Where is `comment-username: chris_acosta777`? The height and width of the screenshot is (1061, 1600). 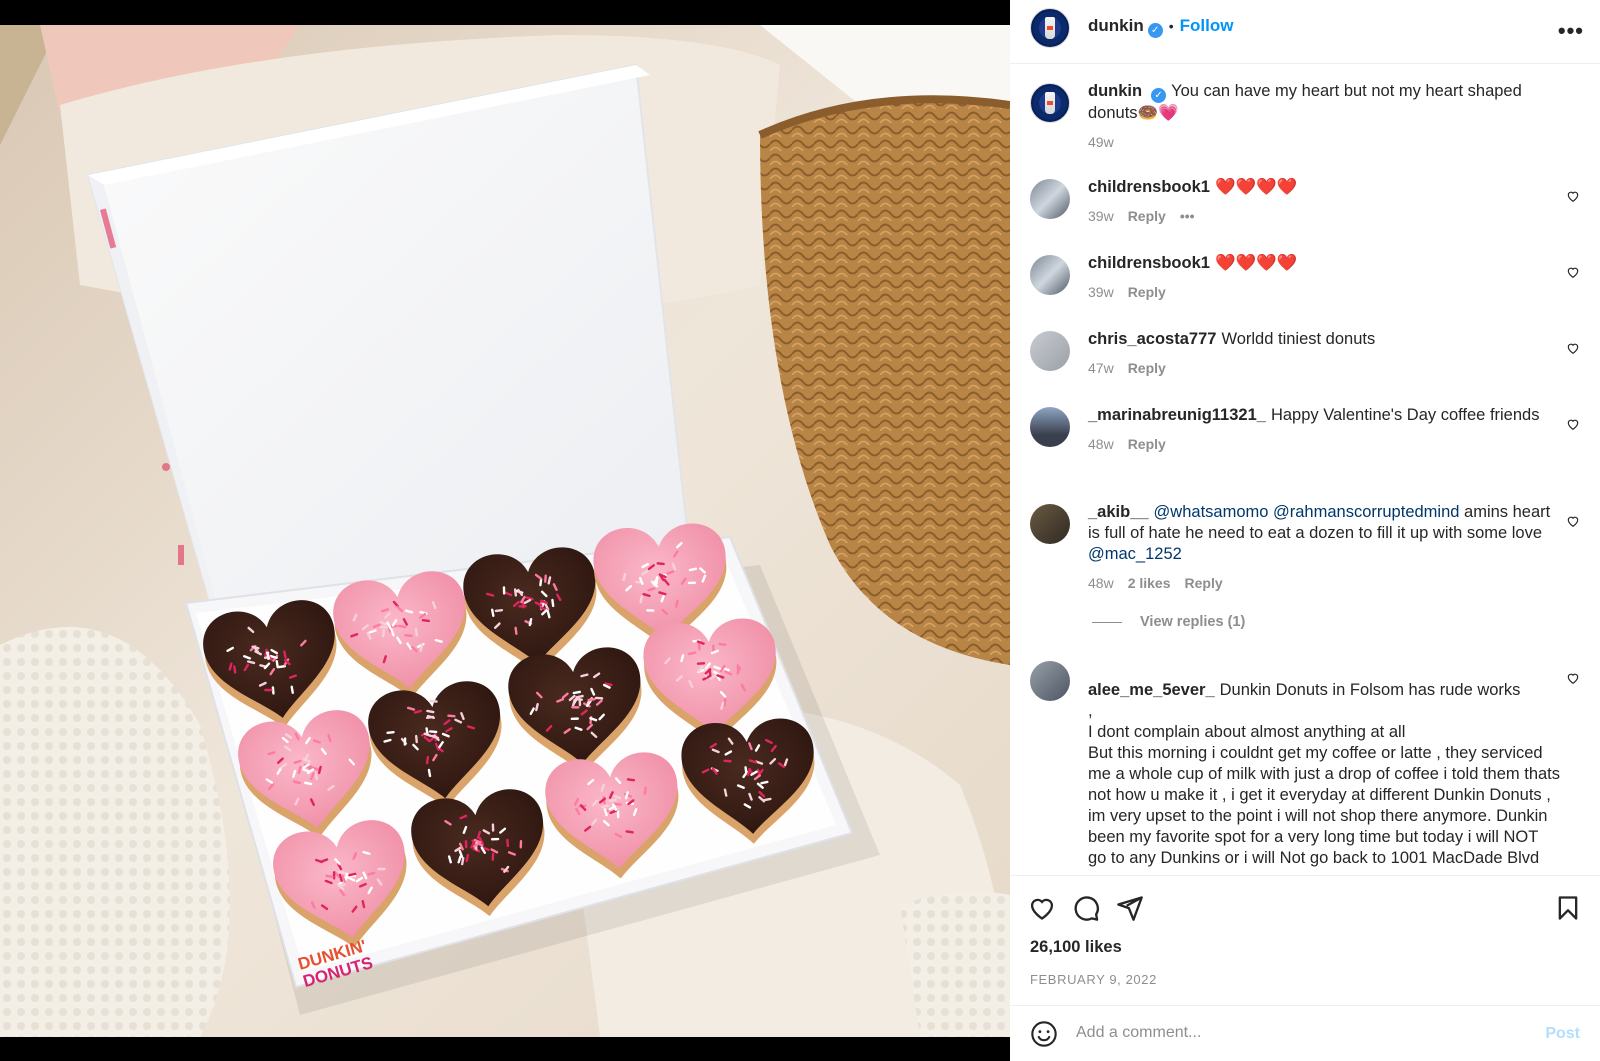
comment-username: chris_acosta777 is located at coordinates (1152, 339).